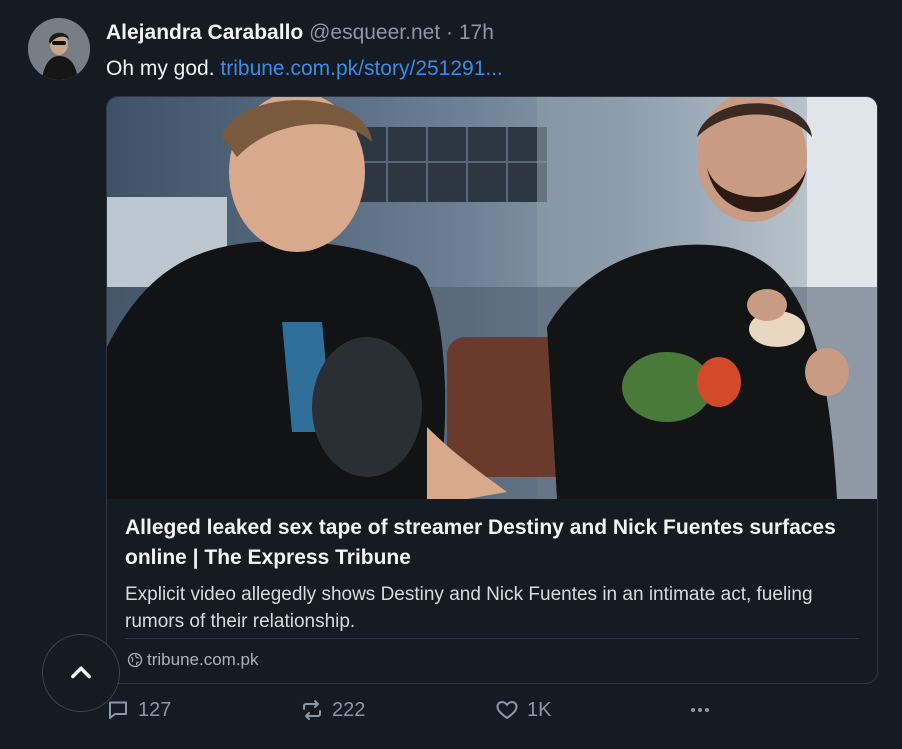 This screenshot has height=749, width=902. I want to click on repost-count: 222, so click(349, 709).